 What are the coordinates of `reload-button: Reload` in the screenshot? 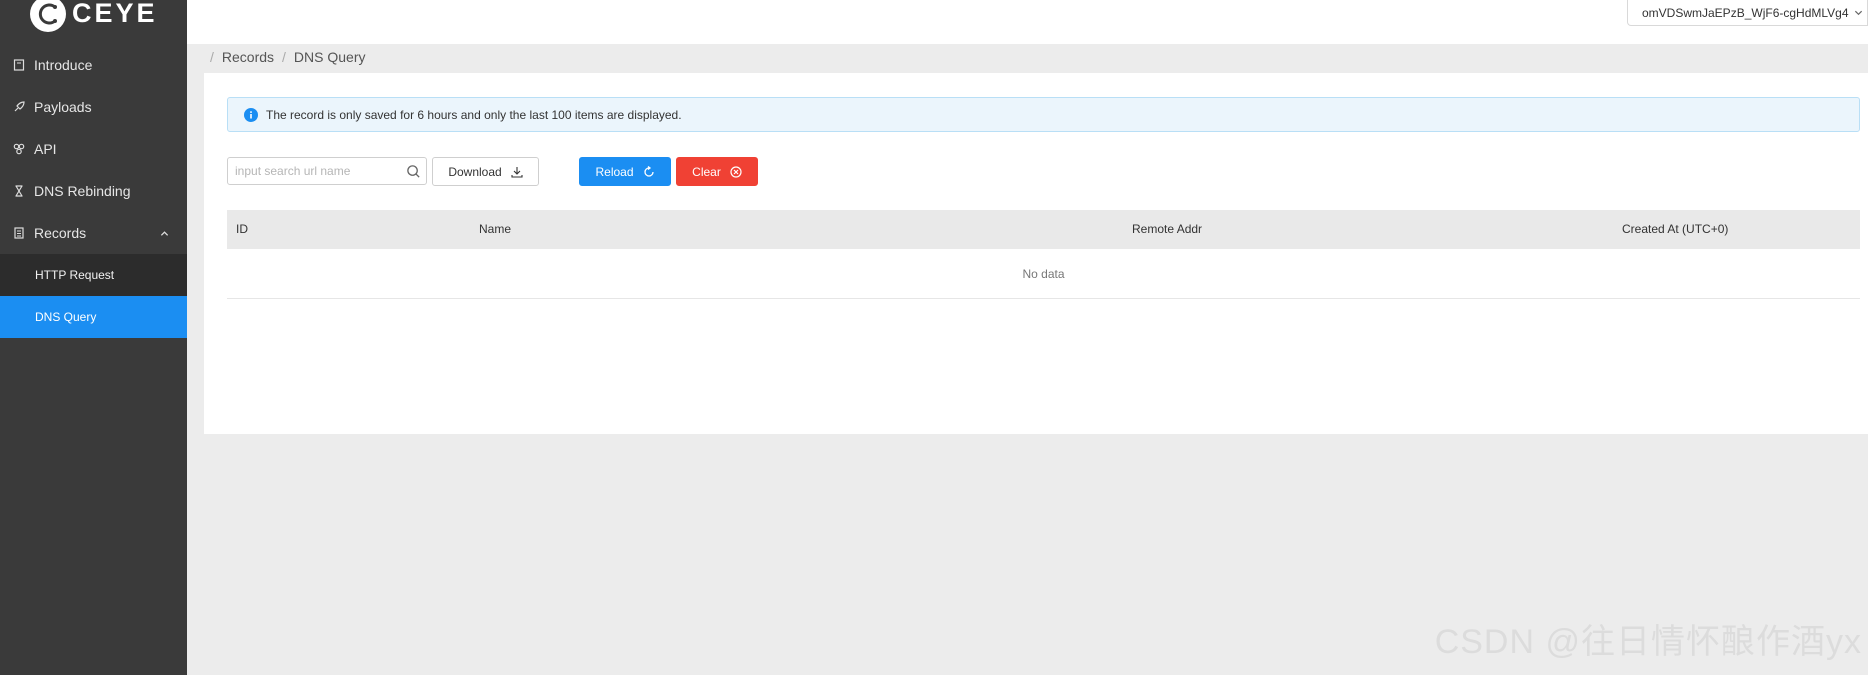 It's located at (625, 171).